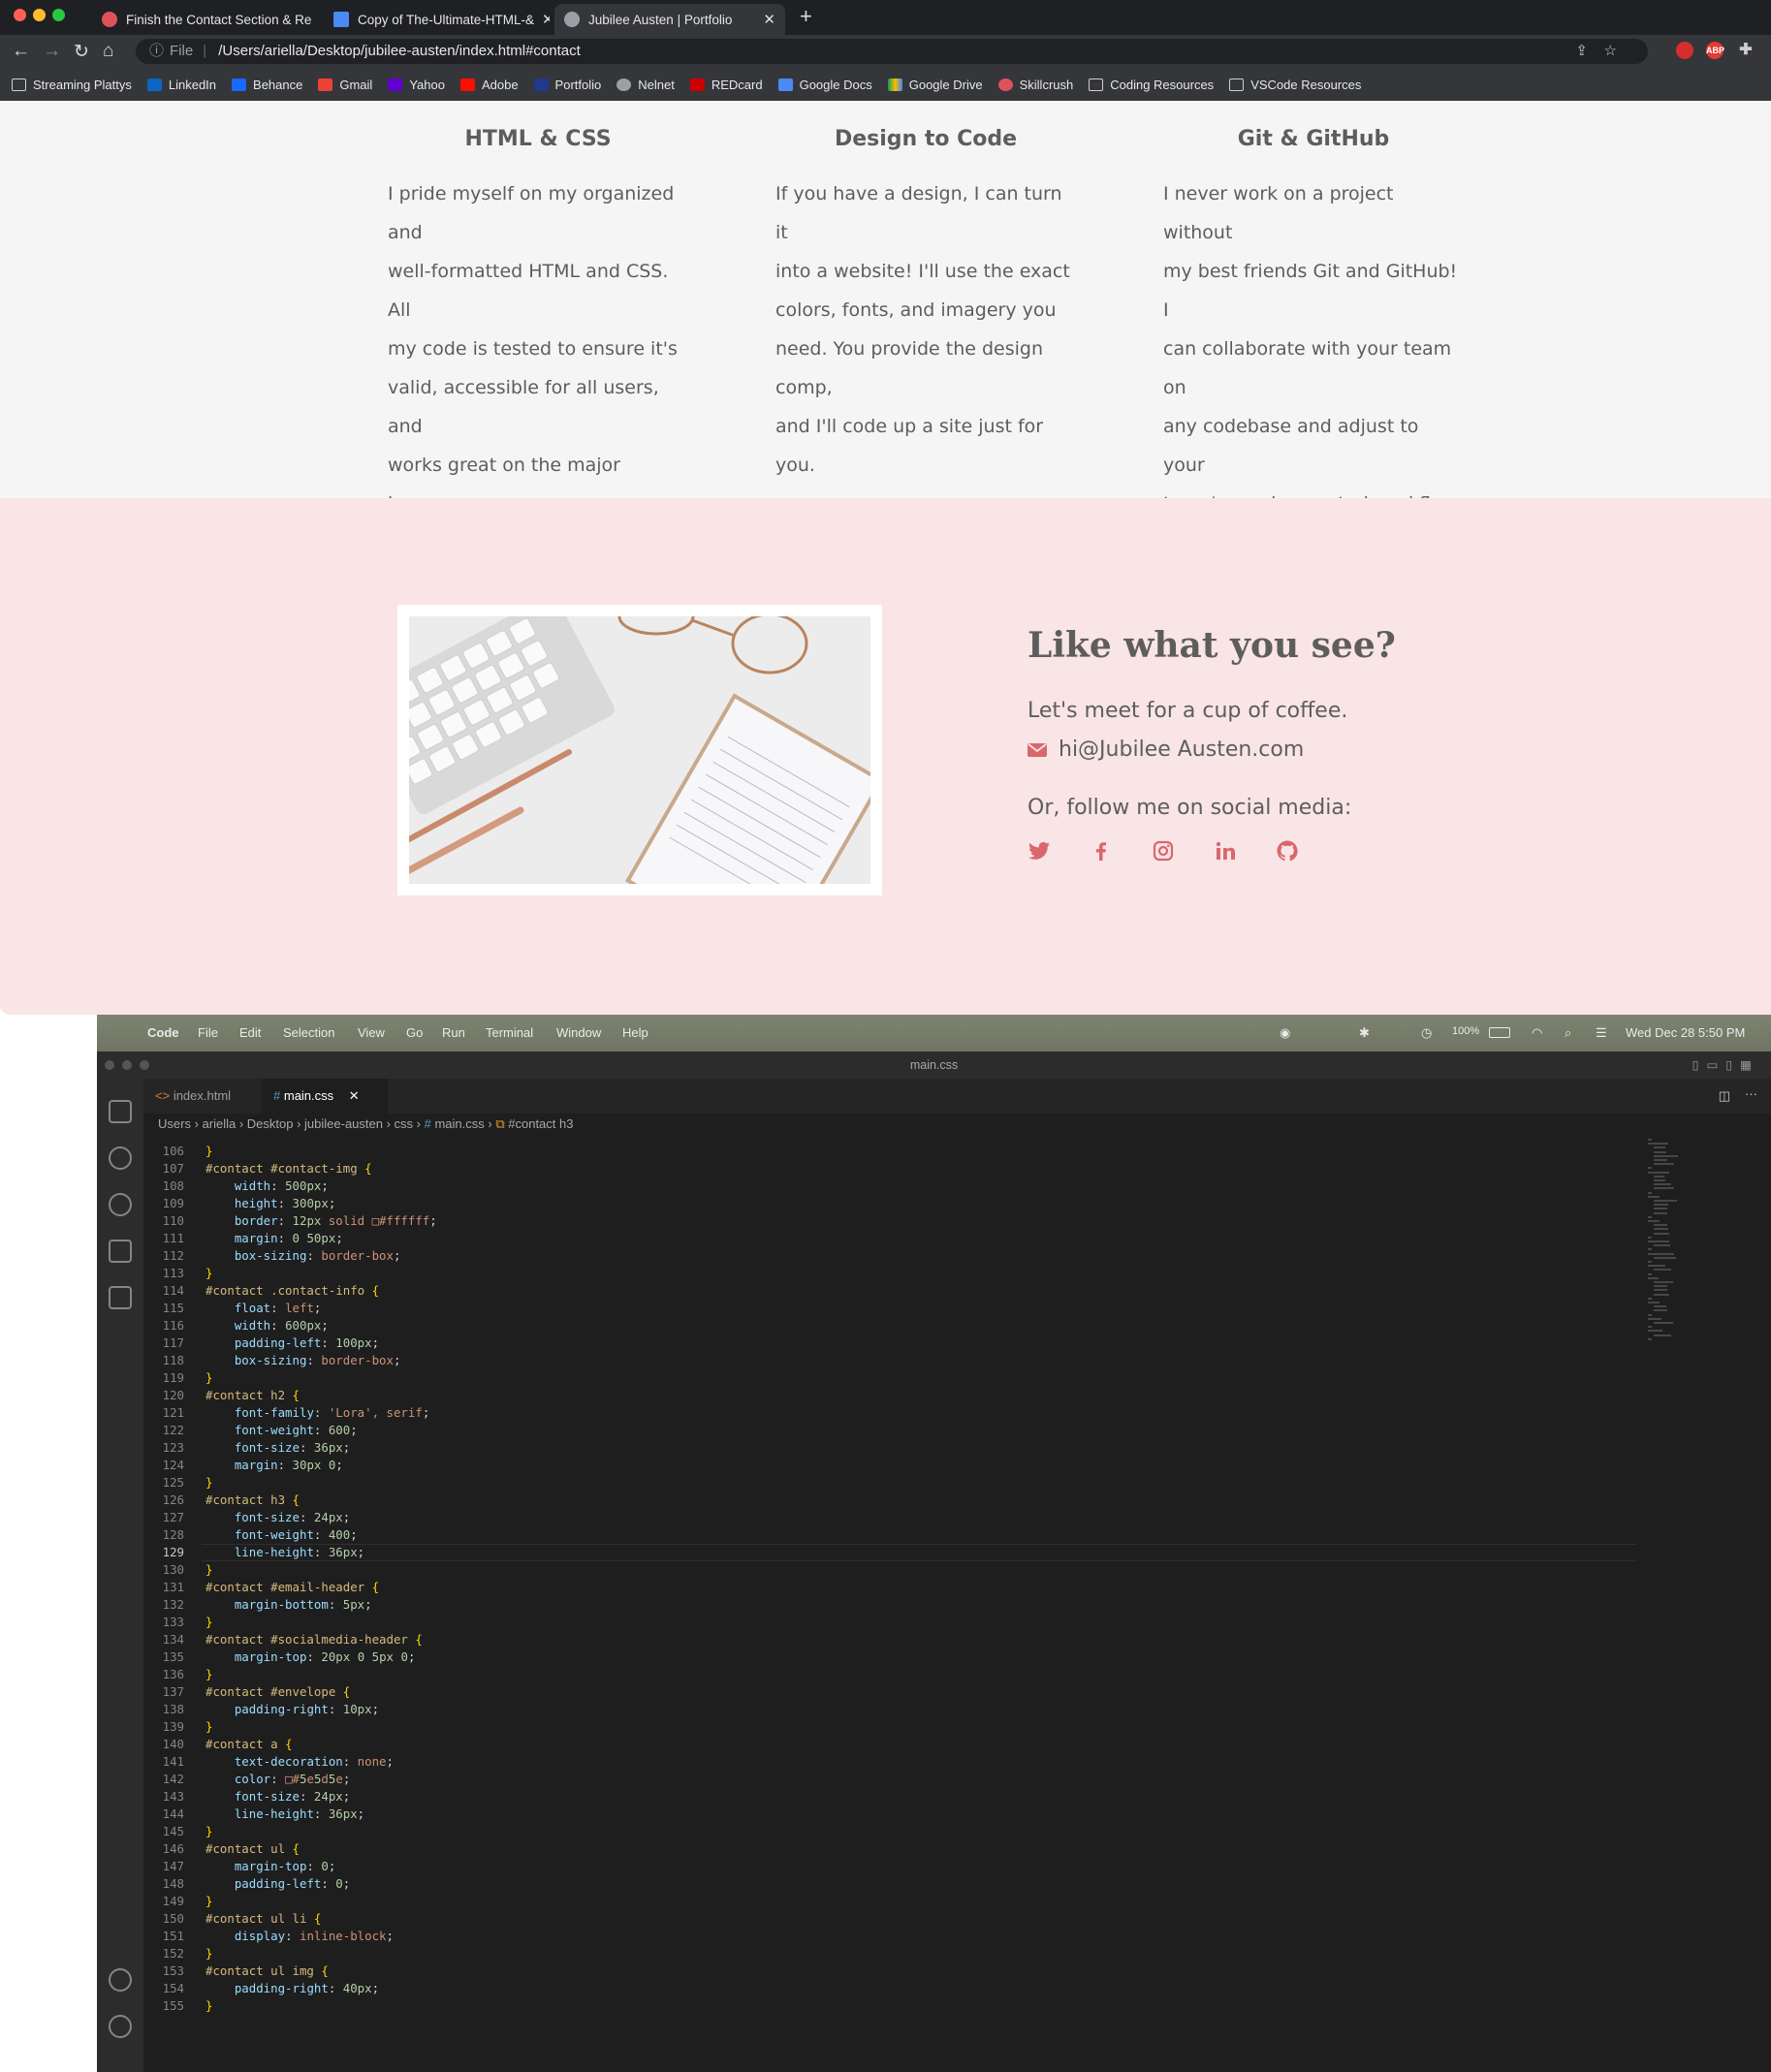 The height and width of the screenshot is (2072, 1771). What do you see at coordinates (58, 15) in the screenshot?
I see `zoom-window-button` at bounding box center [58, 15].